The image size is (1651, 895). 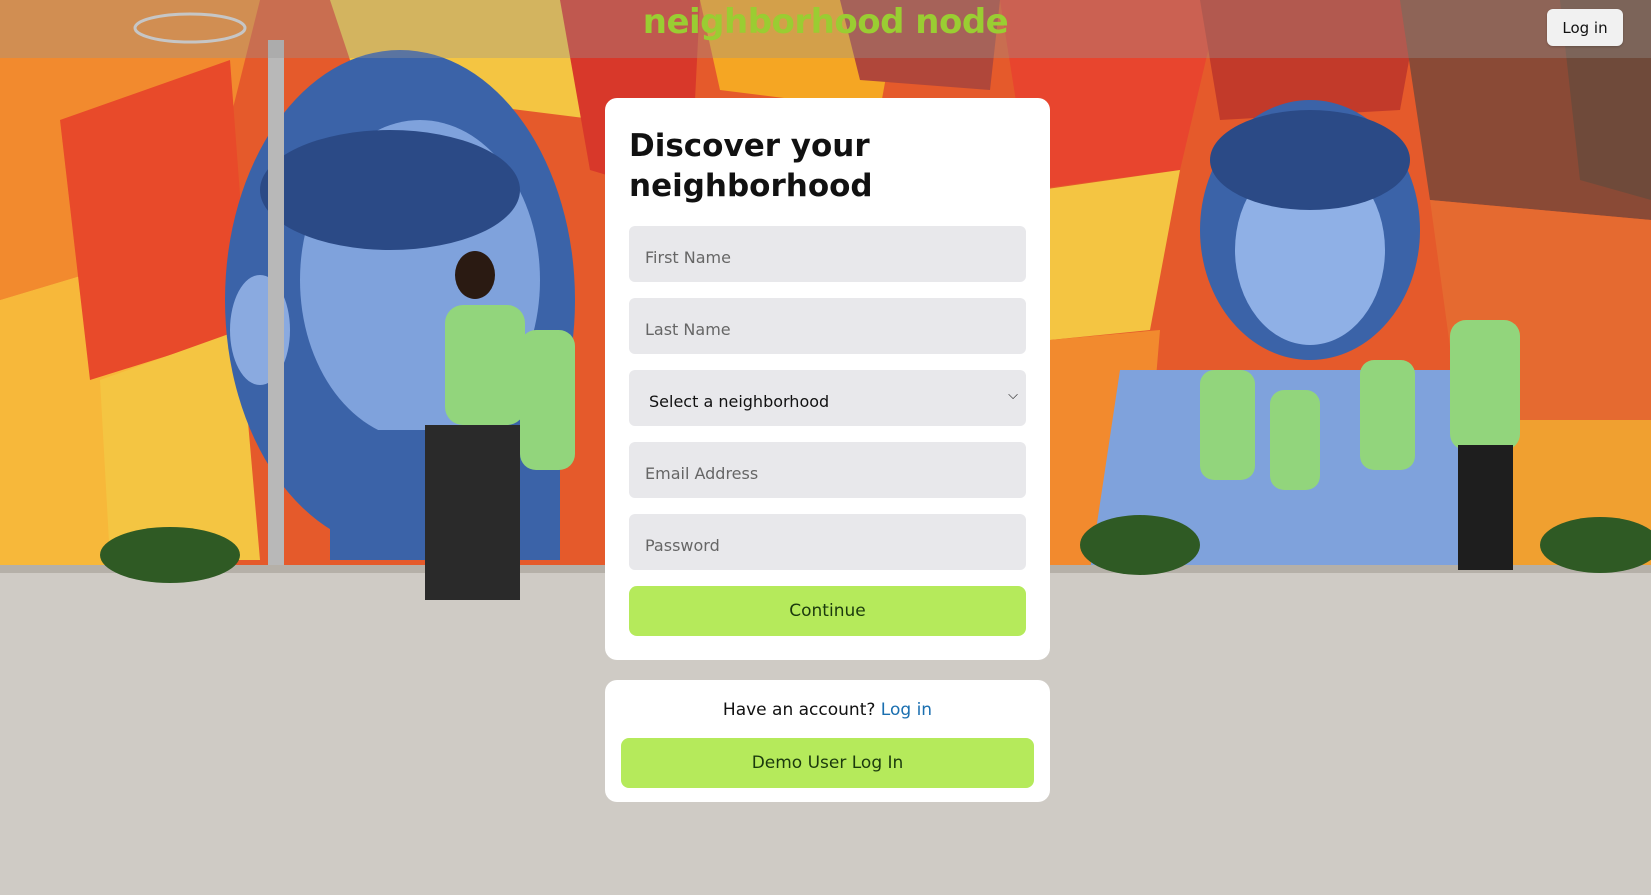 What do you see at coordinates (827, 326) in the screenshot?
I see `last-name-input: Last Name` at bounding box center [827, 326].